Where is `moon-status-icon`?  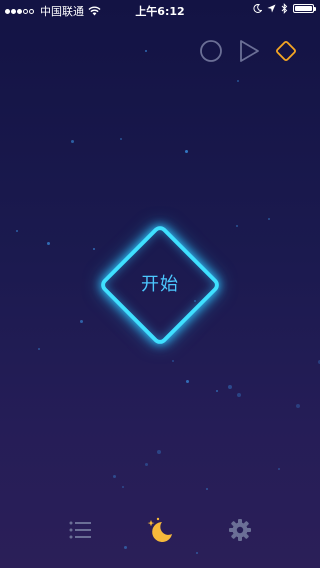
moon-status-icon is located at coordinates (257, 8).